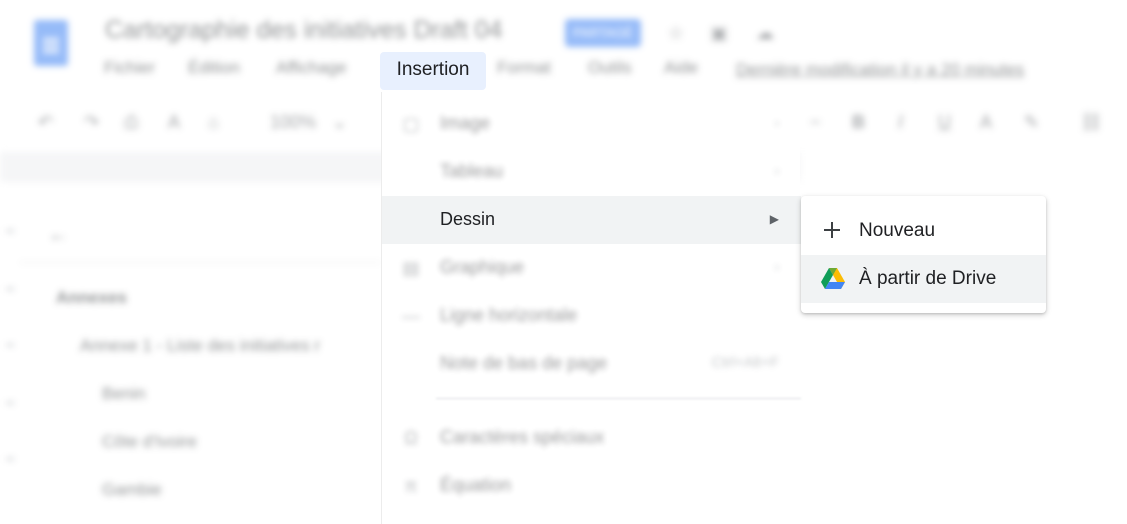 The height and width of the screenshot is (524, 1127). I want to click on outline-heading: Annexes, so click(91, 298).